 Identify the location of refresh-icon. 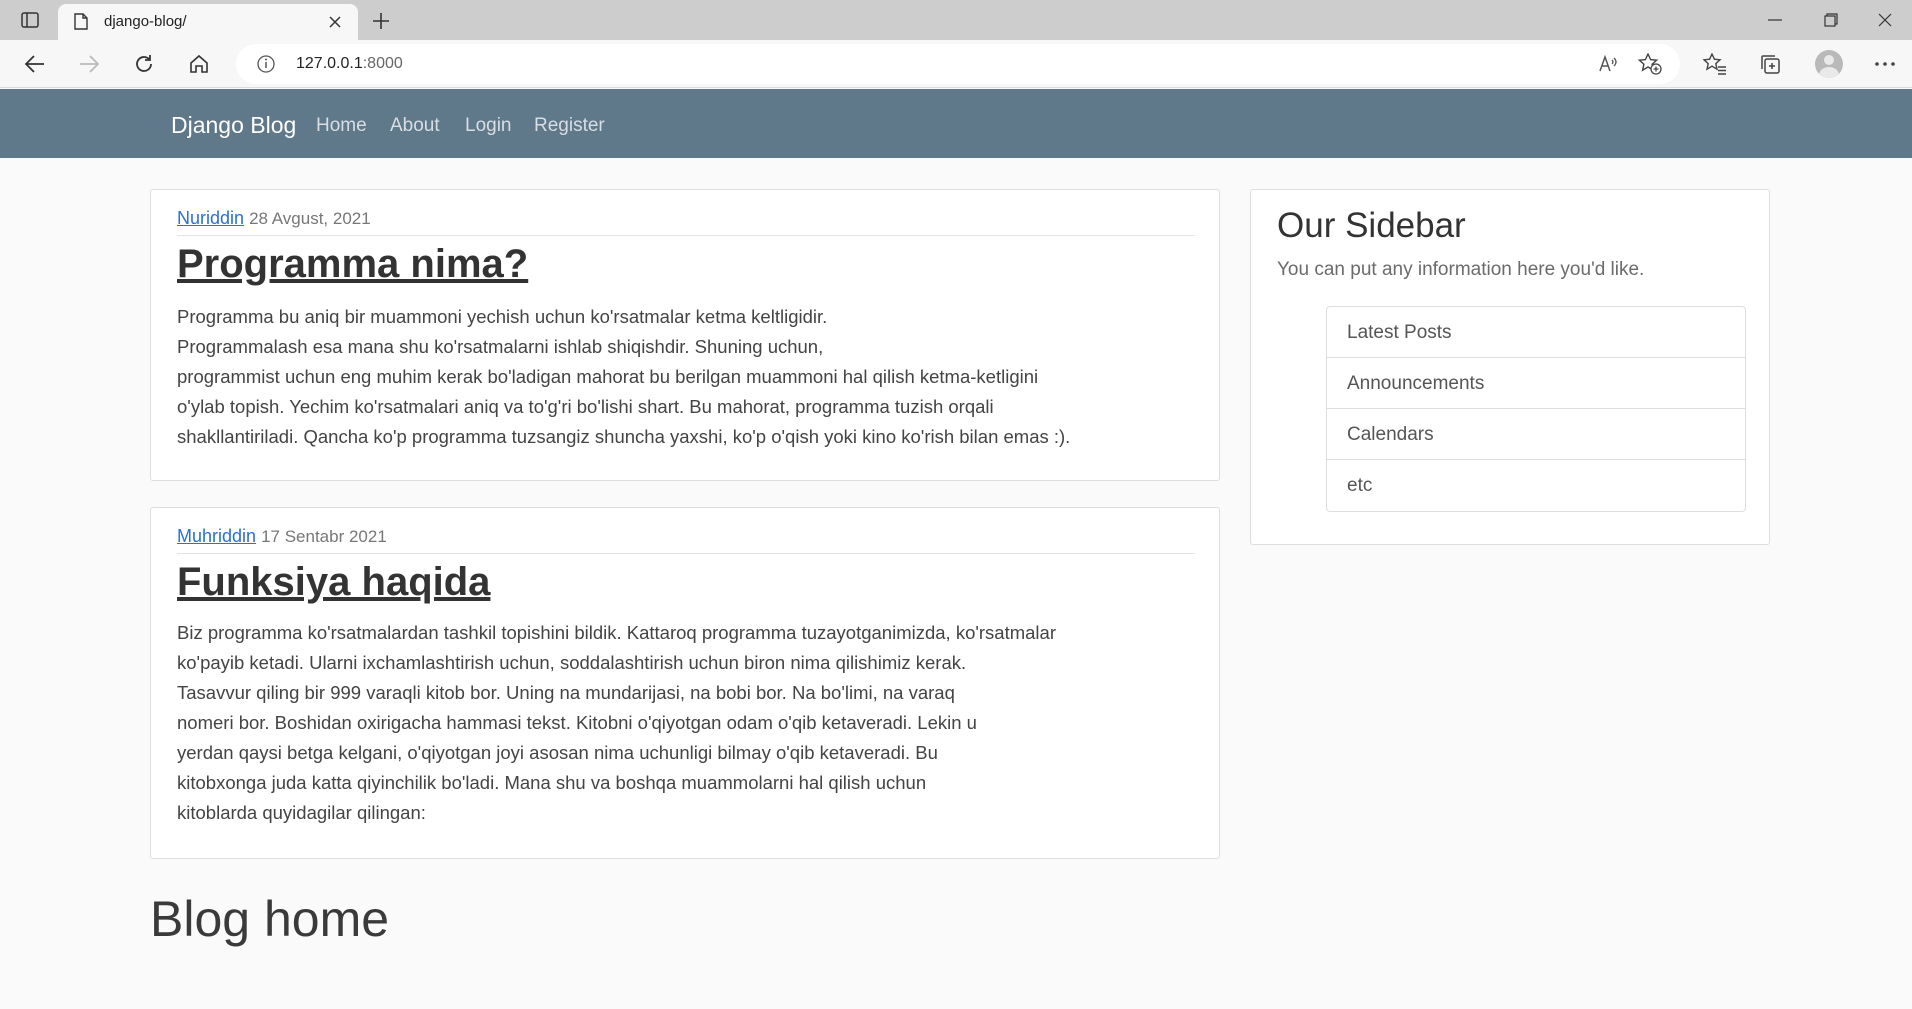
(144, 64).